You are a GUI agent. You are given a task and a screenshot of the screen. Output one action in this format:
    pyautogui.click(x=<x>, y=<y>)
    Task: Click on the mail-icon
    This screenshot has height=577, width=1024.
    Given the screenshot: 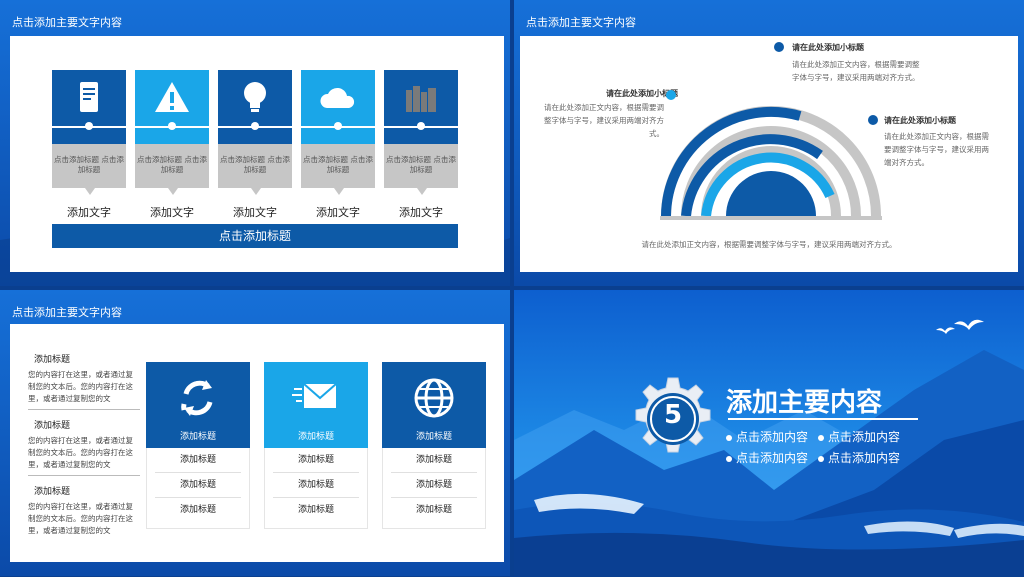 What is the action you would take?
    pyautogui.click(x=316, y=398)
    